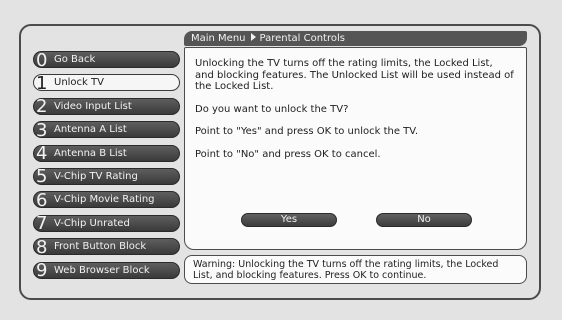  What do you see at coordinates (92, 223) in the screenshot?
I see `menu-item-label: V-Chip Unrated` at bounding box center [92, 223].